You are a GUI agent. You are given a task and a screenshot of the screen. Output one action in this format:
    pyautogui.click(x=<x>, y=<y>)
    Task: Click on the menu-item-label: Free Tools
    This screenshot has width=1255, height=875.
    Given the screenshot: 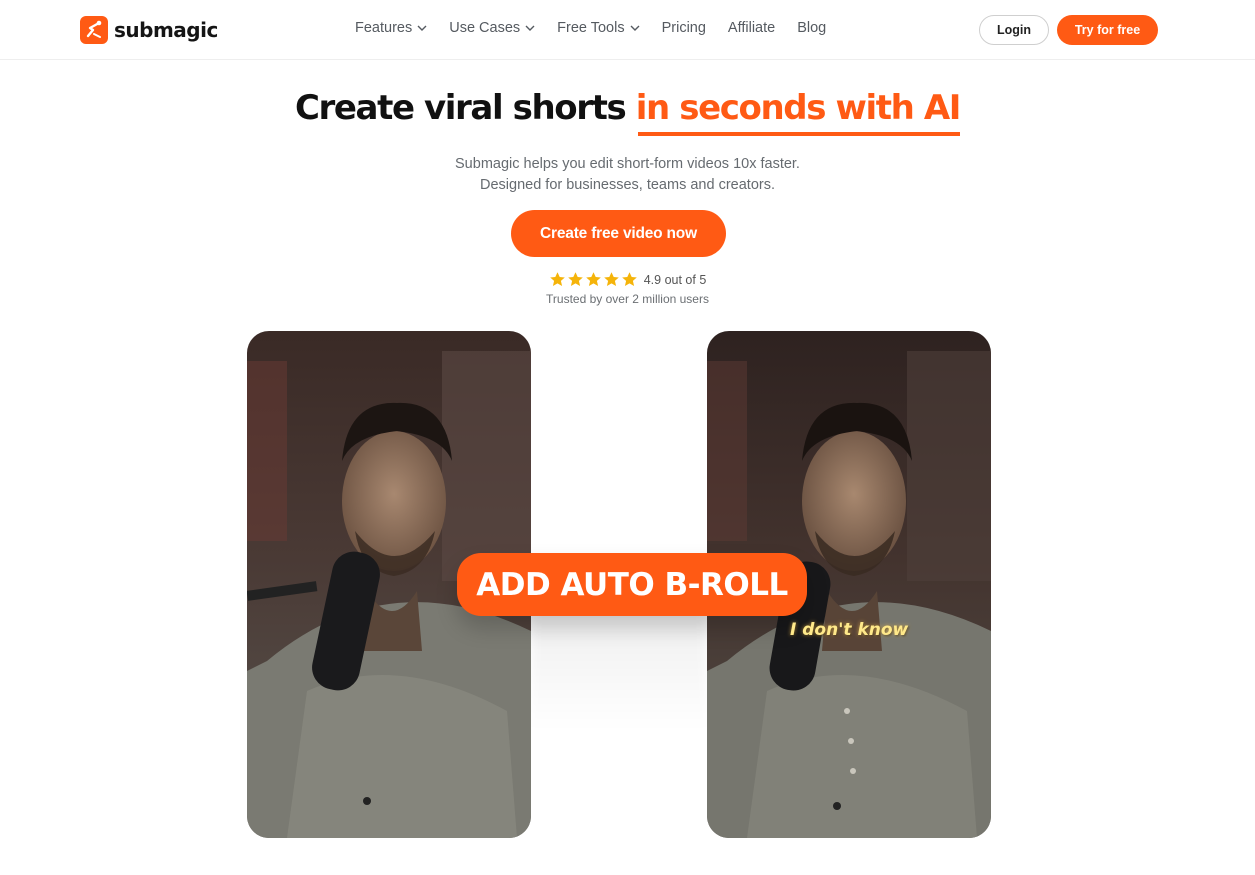 What is the action you would take?
    pyautogui.click(x=591, y=28)
    